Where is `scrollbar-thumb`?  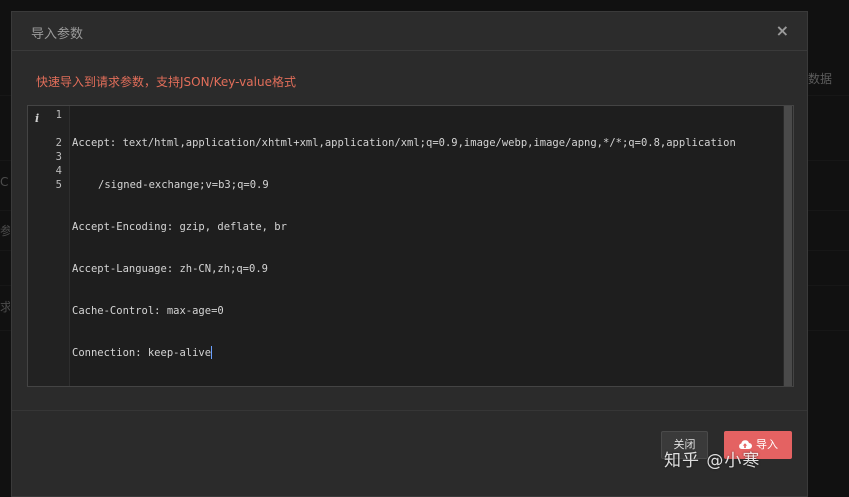
scrollbar-thumb is located at coordinates (788, 246).